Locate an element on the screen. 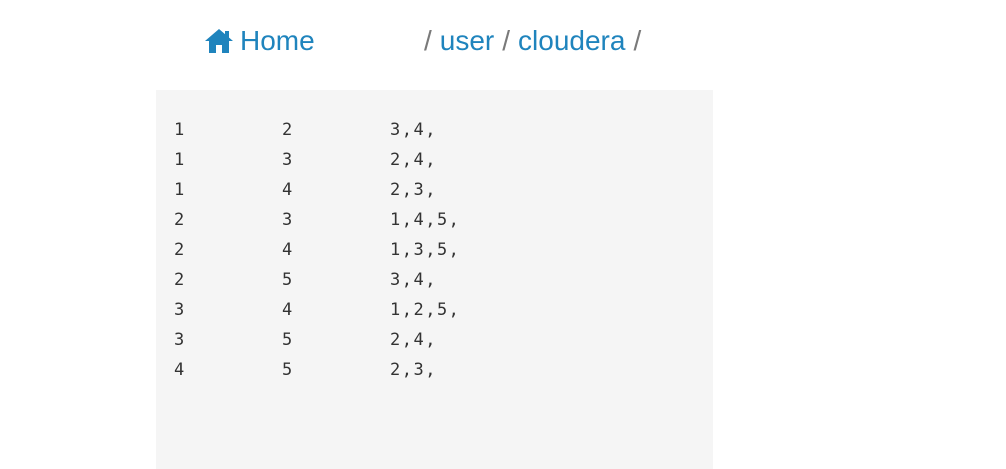 The image size is (1006, 469). file-row: 2 4 1,3,5, is located at coordinates (382, 250).